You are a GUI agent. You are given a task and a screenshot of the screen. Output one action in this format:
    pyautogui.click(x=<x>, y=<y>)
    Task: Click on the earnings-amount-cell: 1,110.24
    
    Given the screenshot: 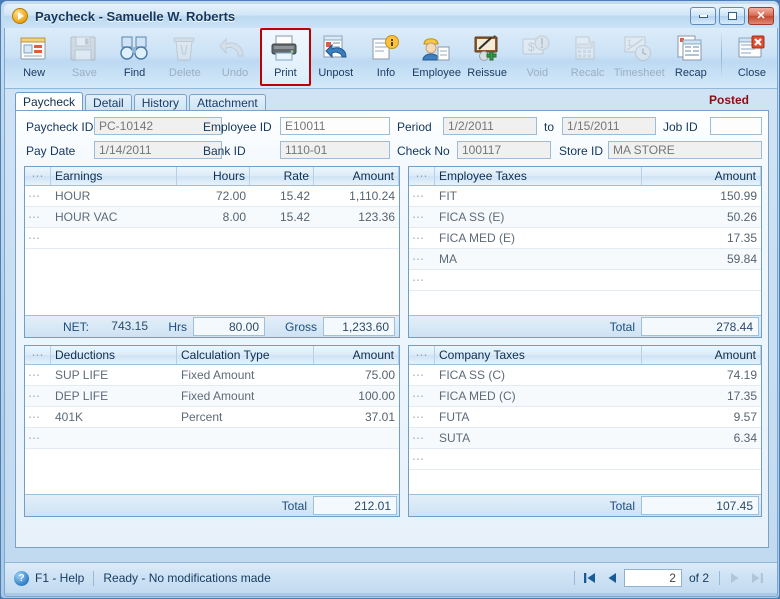 What is the action you would take?
    pyautogui.click(x=356, y=196)
    